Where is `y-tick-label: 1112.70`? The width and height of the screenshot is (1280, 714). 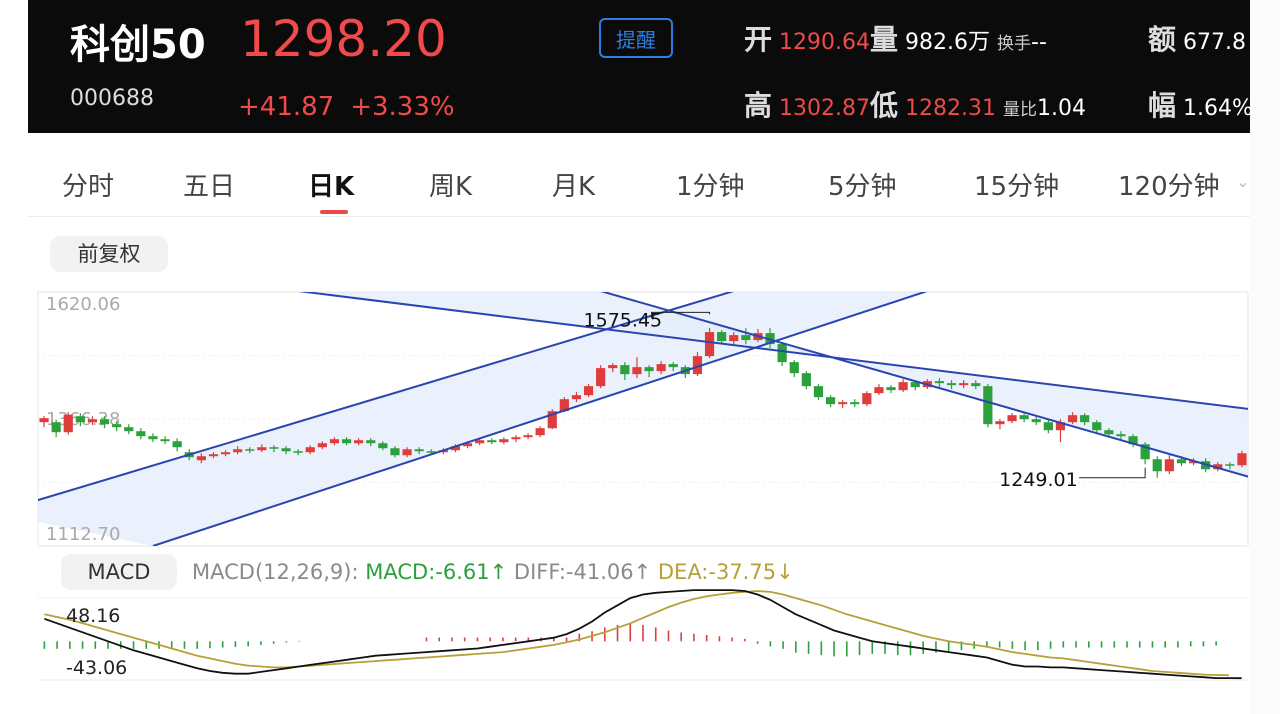
y-tick-label: 1112.70 is located at coordinates (83, 534).